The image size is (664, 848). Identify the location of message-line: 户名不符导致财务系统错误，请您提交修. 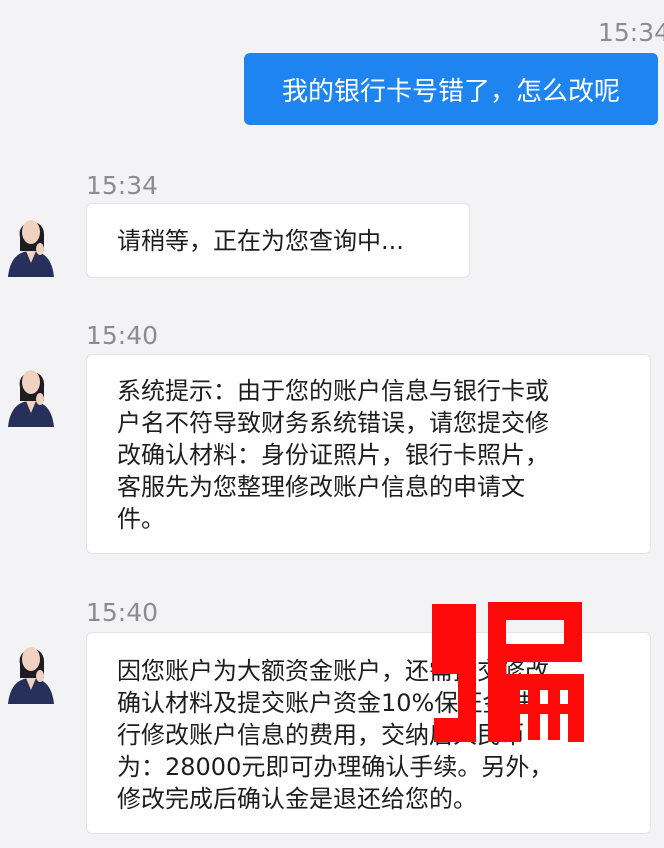
(333, 423).